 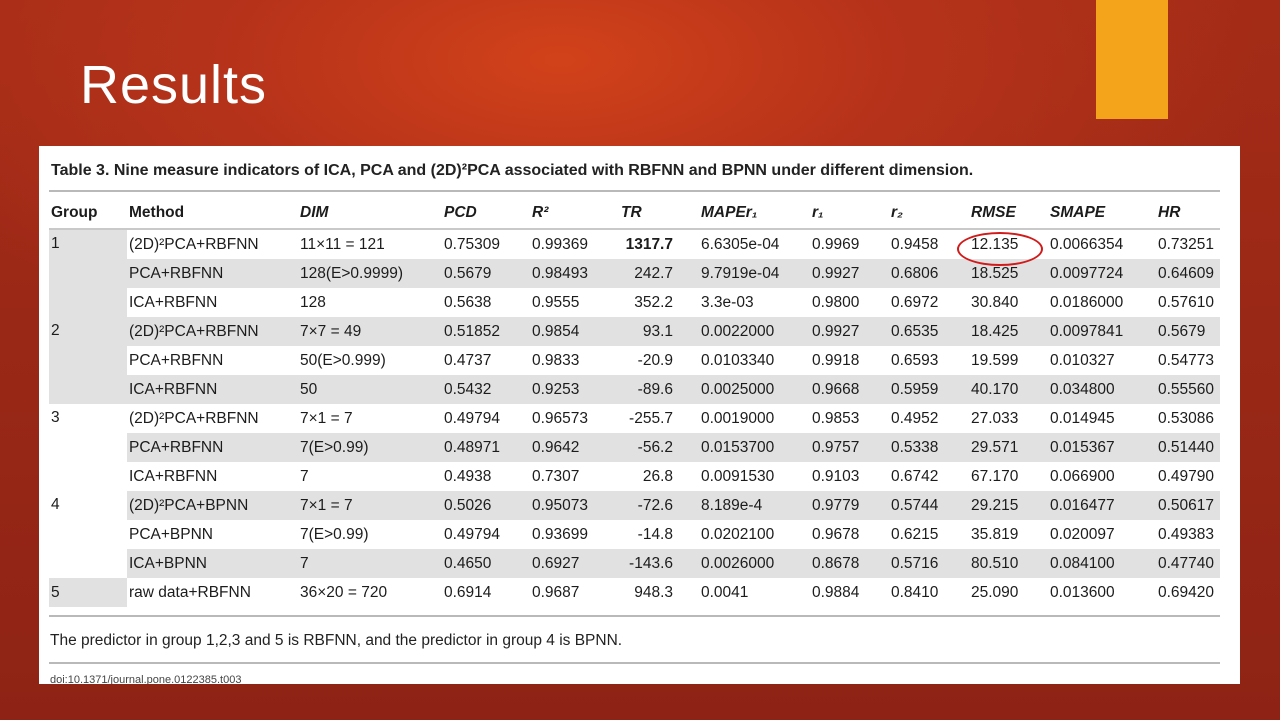 What do you see at coordinates (754, 302) in the screenshot?
I see `mape-cell: 3.3e-03` at bounding box center [754, 302].